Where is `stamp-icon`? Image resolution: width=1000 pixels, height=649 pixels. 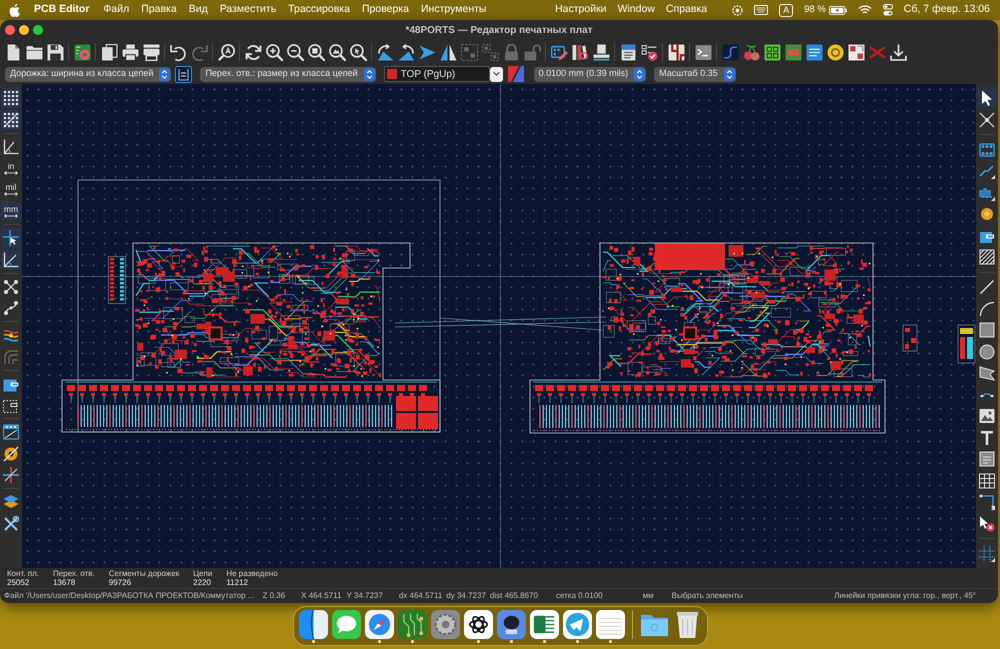
stamp-icon is located at coordinates (601, 52).